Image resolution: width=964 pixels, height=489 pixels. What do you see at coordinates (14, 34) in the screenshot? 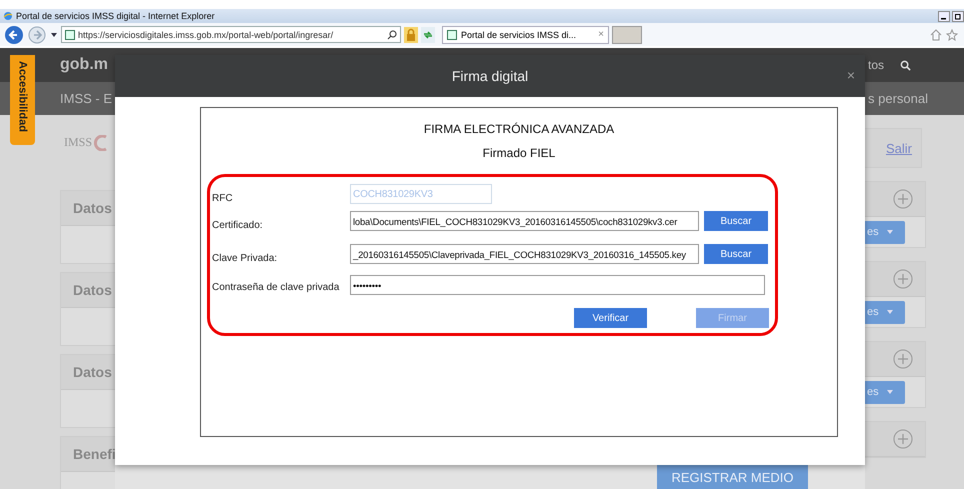
I see `back-icon` at bounding box center [14, 34].